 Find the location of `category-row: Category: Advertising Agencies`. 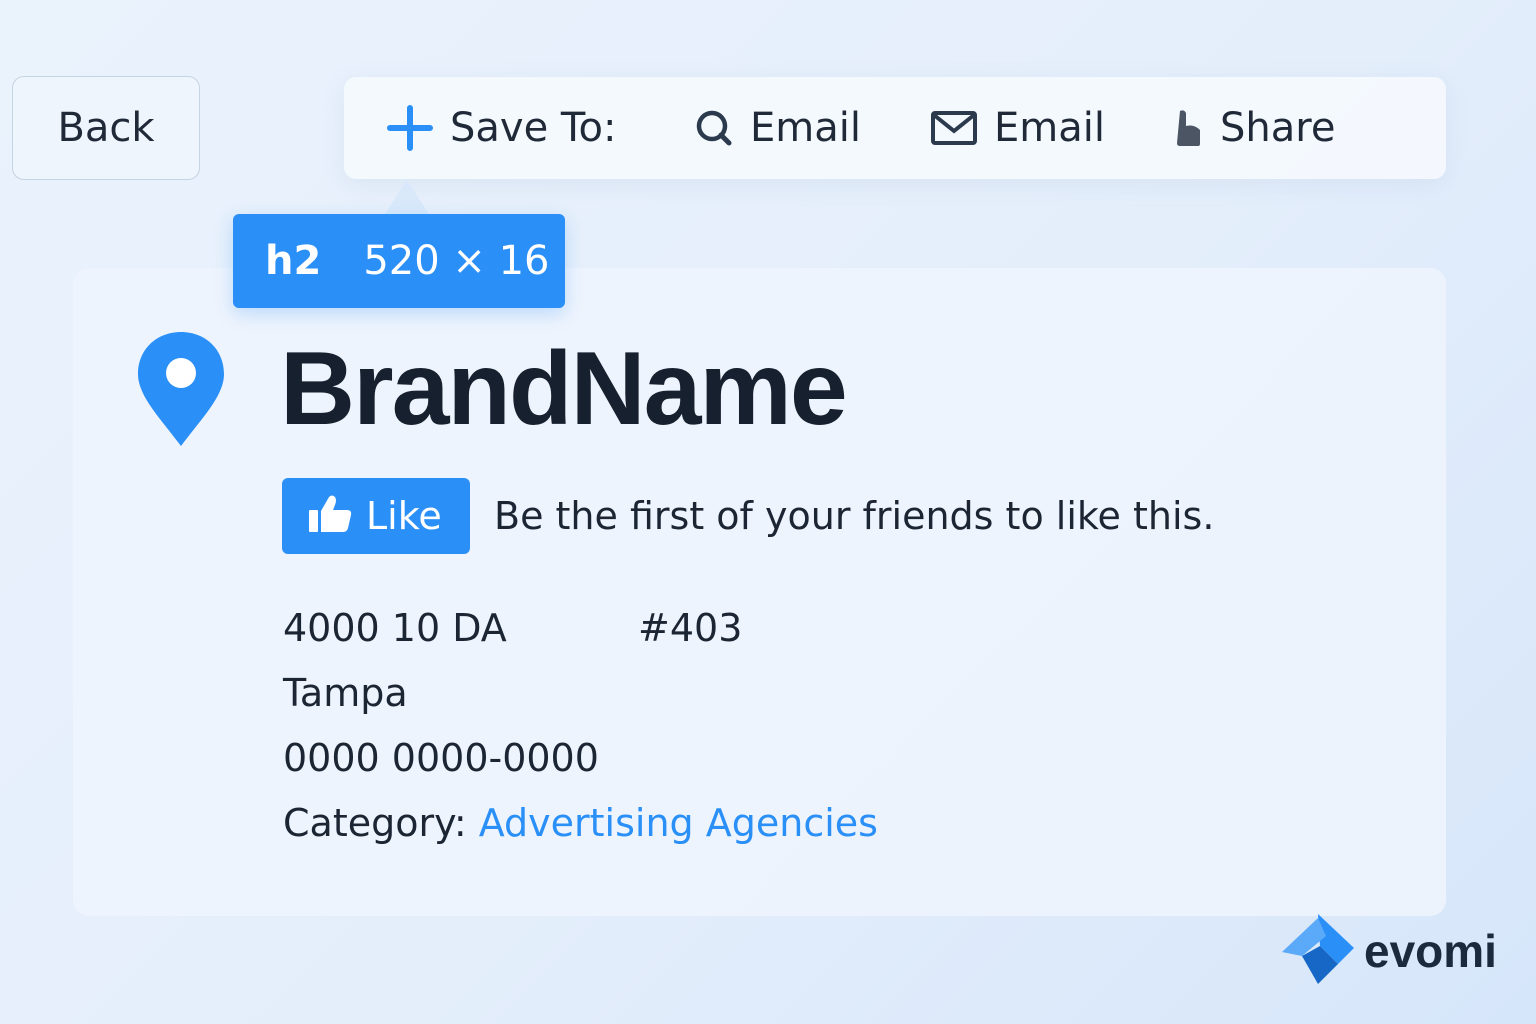

category-row: Category: Advertising Agencies is located at coordinates (580, 823).